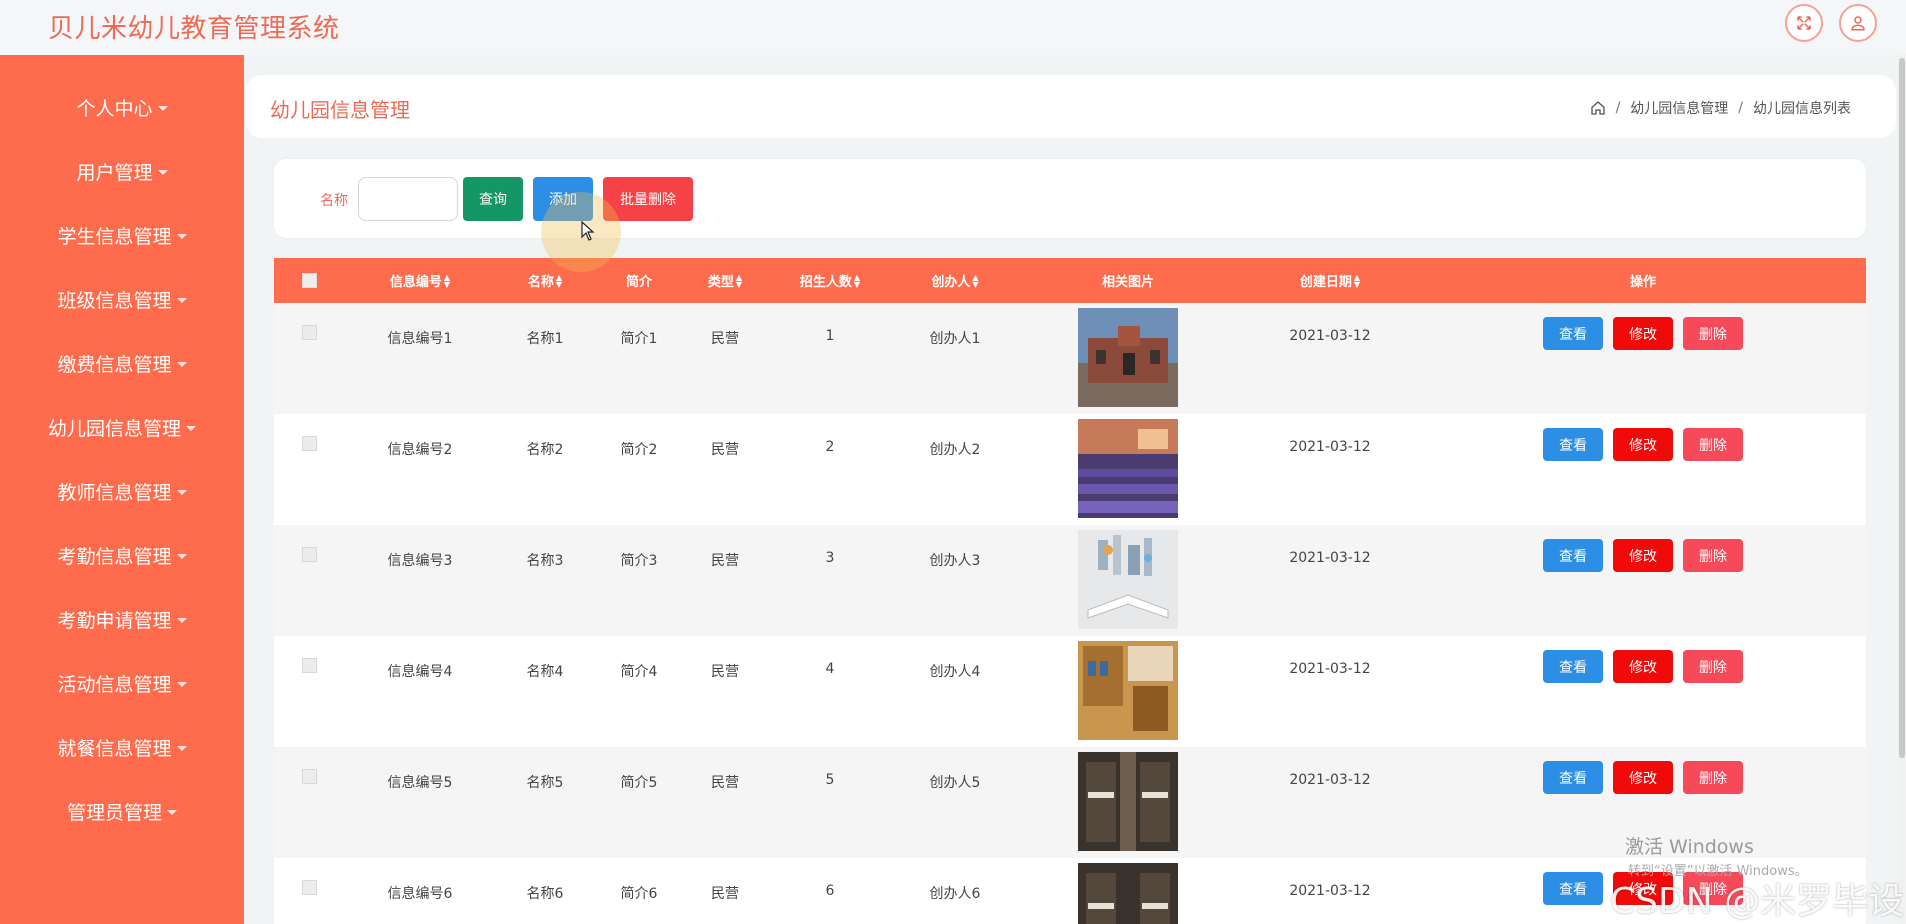  What do you see at coordinates (1598, 108) in the screenshot?
I see `home-icon` at bounding box center [1598, 108].